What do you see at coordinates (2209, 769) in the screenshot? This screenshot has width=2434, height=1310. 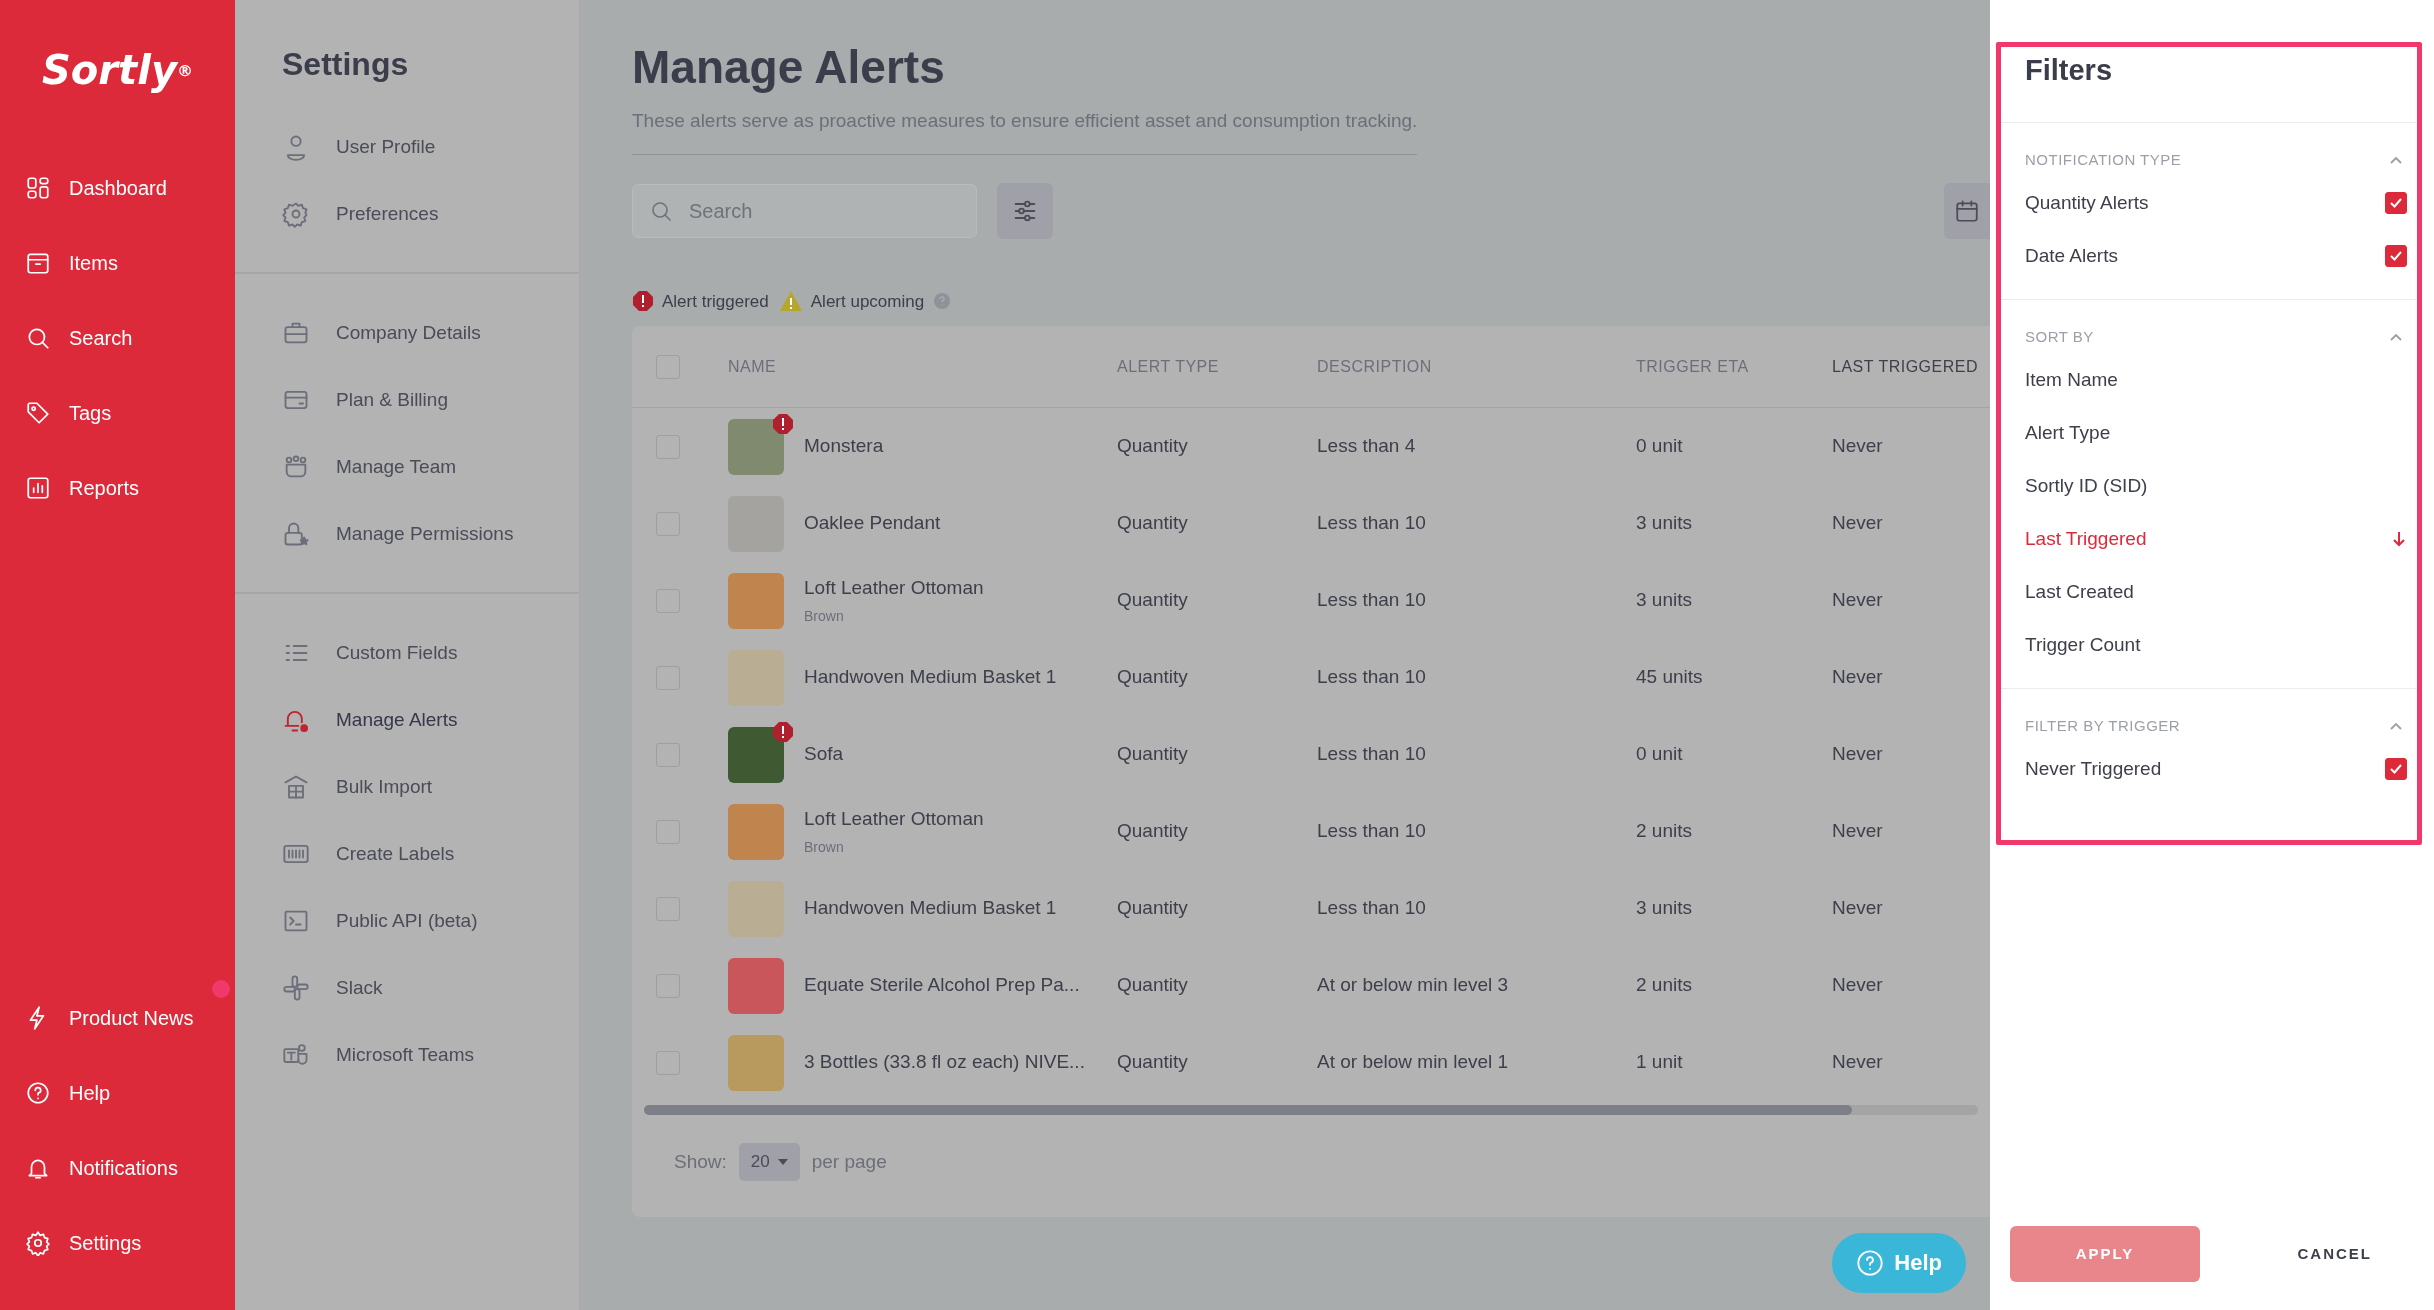 I see `filter-option: Never Triggered` at bounding box center [2209, 769].